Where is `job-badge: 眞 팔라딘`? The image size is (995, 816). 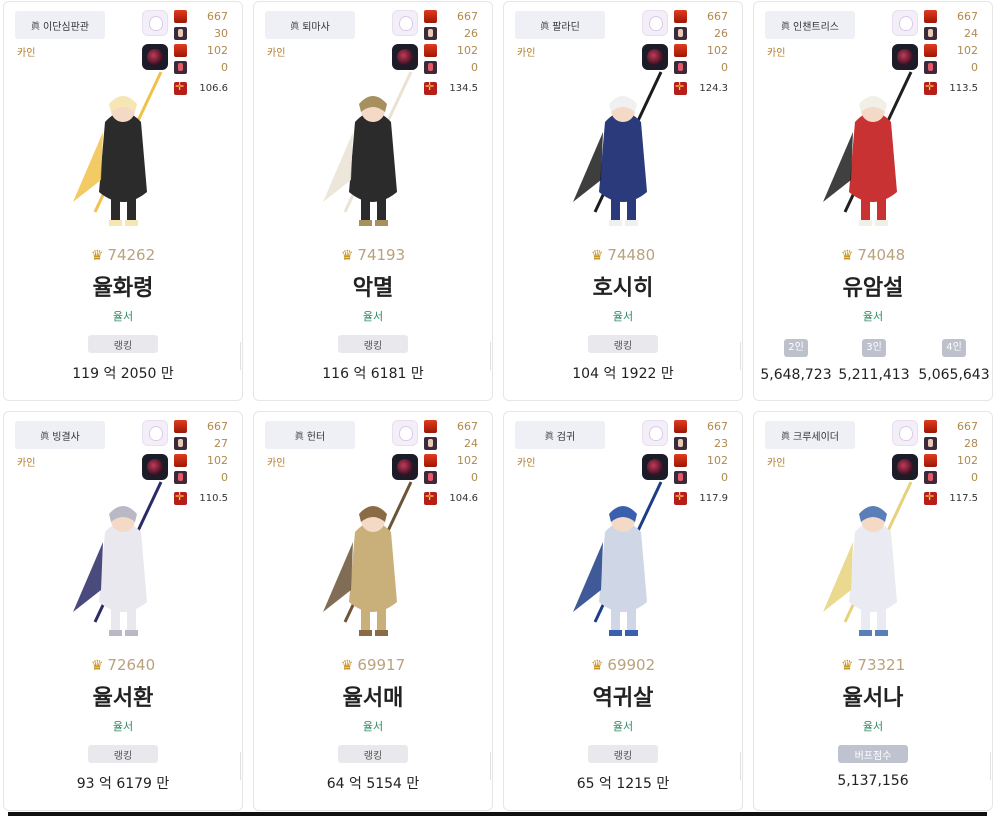
job-badge: 眞 팔라딘 is located at coordinates (560, 25).